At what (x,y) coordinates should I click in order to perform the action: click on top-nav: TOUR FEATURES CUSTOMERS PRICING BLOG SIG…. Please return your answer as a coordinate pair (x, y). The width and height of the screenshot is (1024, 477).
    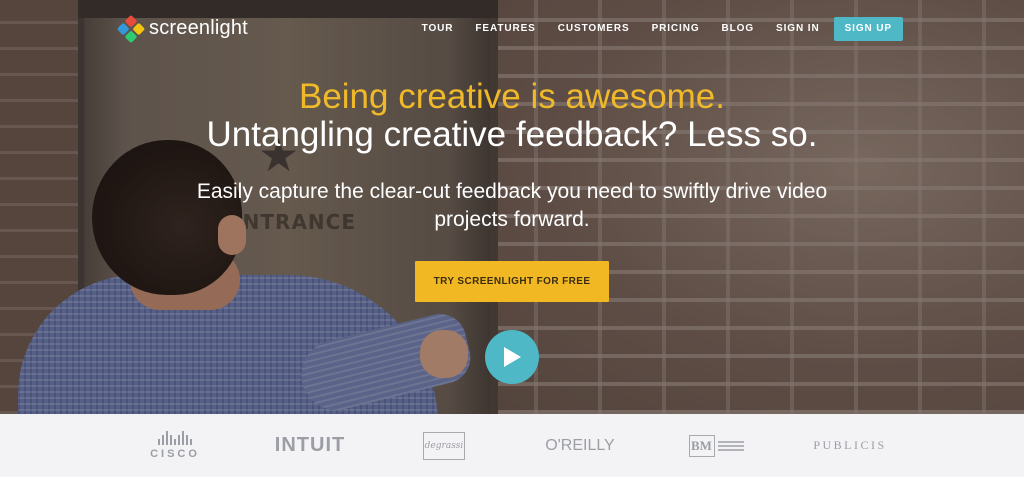
    Looking at the image, I should click on (657, 29).